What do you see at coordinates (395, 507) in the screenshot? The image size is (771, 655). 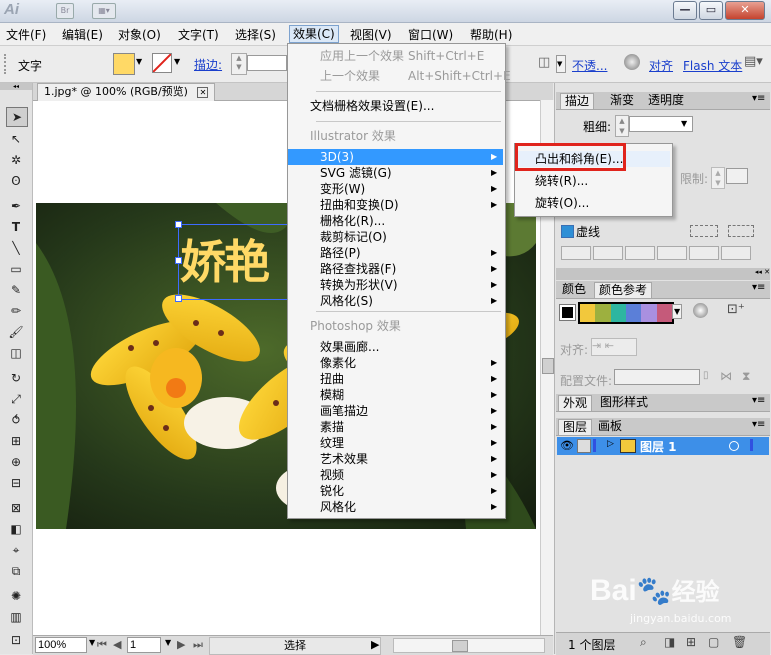 I see `menu-item-photoshop-10: 风格化 ▶` at bounding box center [395, 507].